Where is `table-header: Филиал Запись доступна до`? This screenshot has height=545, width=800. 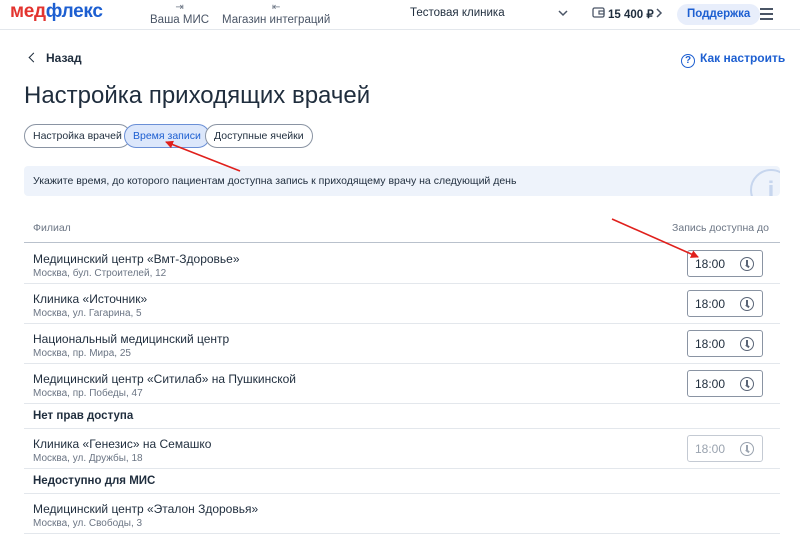 table-header: Филиал Запись доступна до is located at coordinates (402, 232).